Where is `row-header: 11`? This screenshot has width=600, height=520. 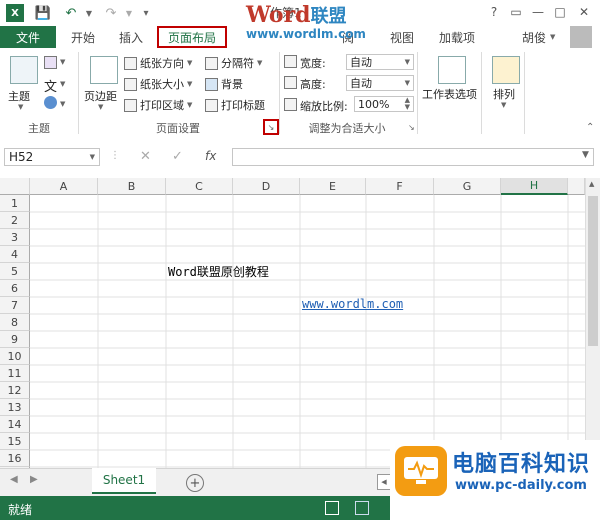
row-header: 11 is located at coordinates (15, 373).